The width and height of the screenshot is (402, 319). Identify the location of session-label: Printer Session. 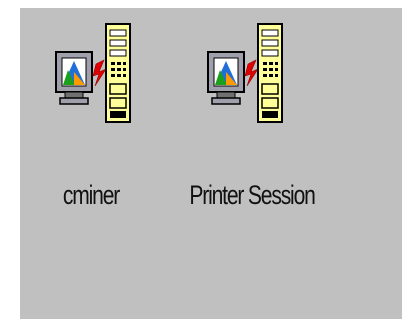
(252, 195).